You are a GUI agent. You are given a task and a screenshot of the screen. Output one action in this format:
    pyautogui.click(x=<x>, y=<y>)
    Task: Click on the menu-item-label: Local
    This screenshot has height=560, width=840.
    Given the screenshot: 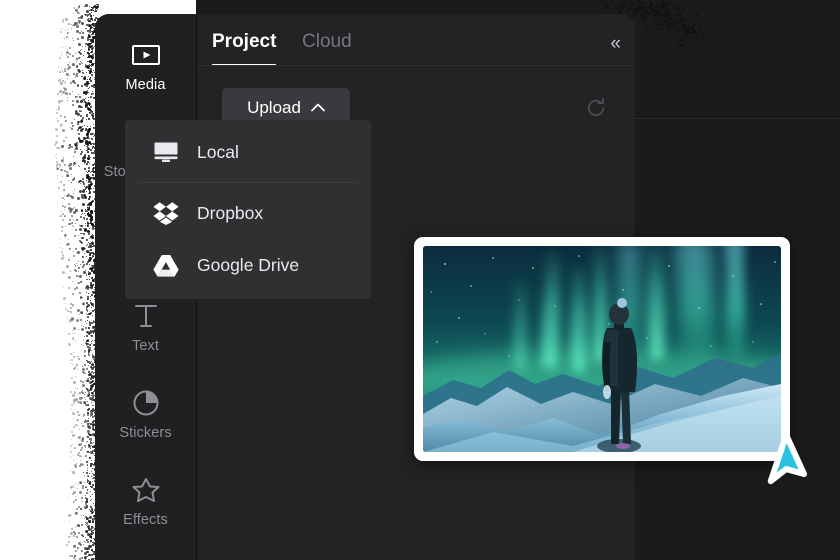 What is the action you would take?
    pyautogui.click(x=218, y=151)
    